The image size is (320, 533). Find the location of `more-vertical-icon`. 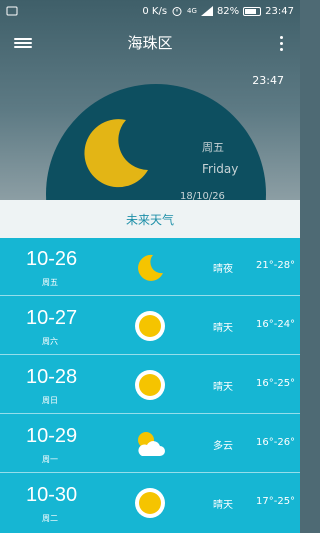

more-vertical-icon is located at coordinates (282, 45).